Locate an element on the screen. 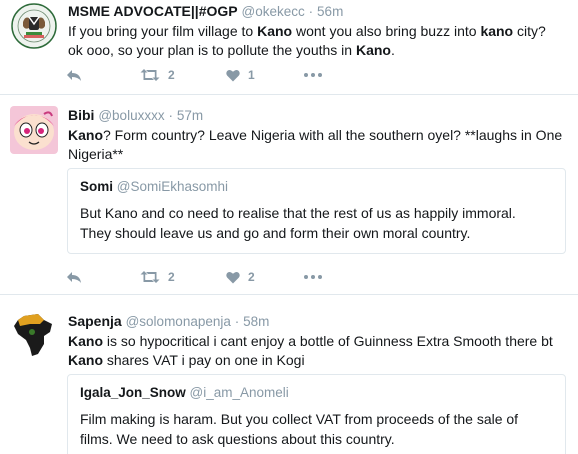 The height and width of the screenshot is (454, 578). author-handle: @okekecc is located at coordinates (273, 11).